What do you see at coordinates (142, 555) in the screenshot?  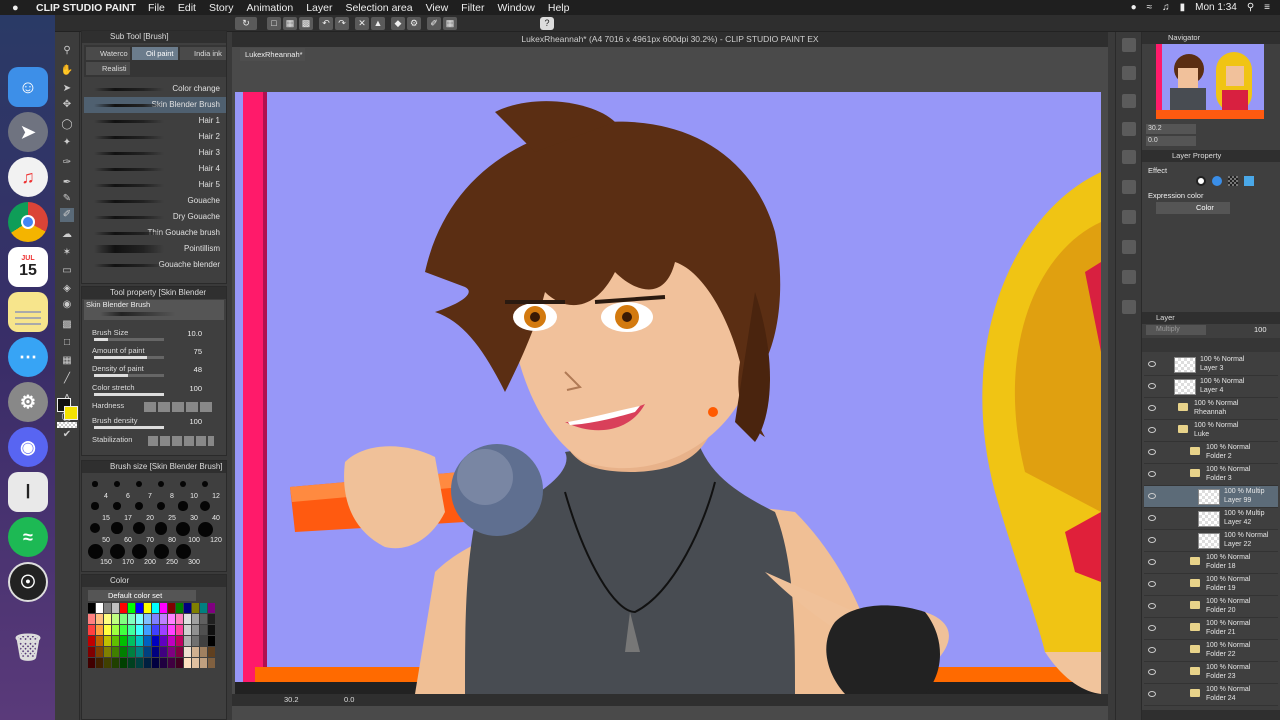 I see `brush-size-option: 200` at bounding box center [142, 555].